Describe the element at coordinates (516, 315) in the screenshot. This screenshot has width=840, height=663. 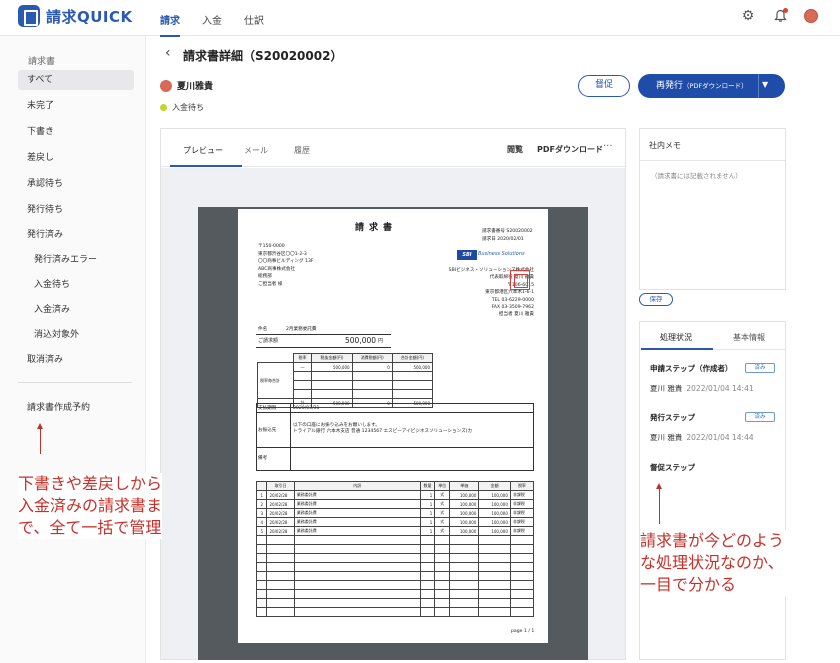
I see `issuer-line: 担当者 夏川 雅貴` at that location.